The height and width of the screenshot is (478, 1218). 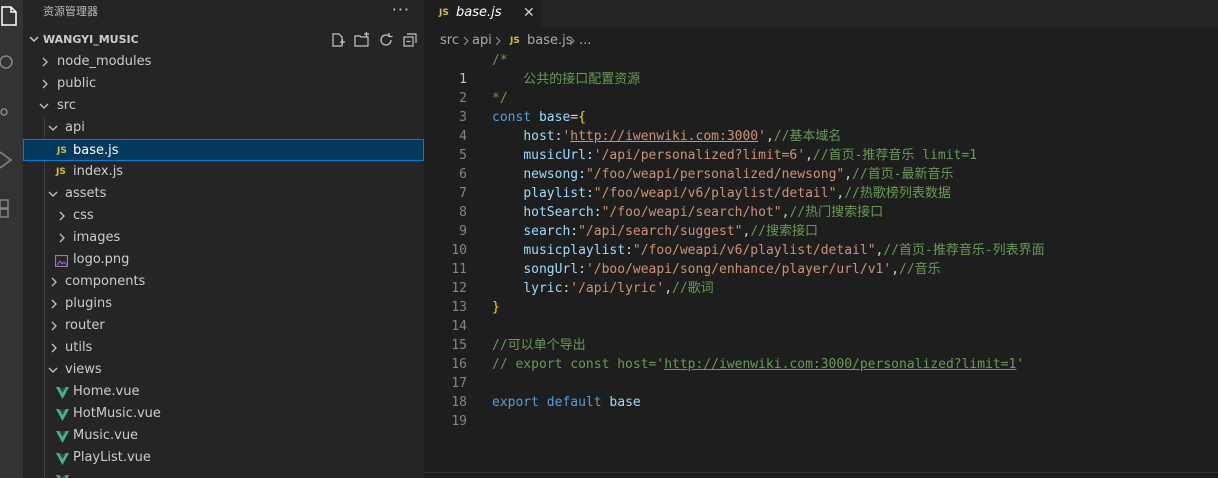 What do you see at coordinates (223, 458) in the screenshot?
I see `tree-item-playlist-vue: PlayList.vue` at bounding box center [223, 458].